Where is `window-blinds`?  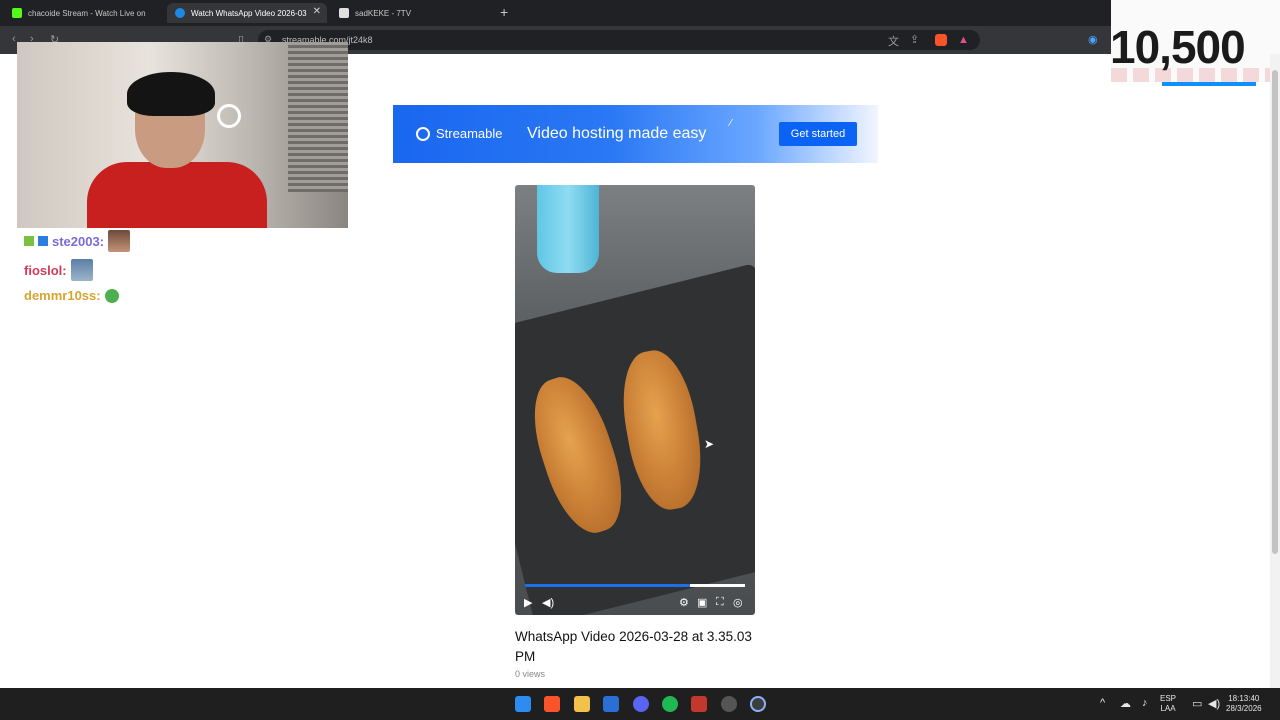
window-blinds is located at coordinates (318, 117).